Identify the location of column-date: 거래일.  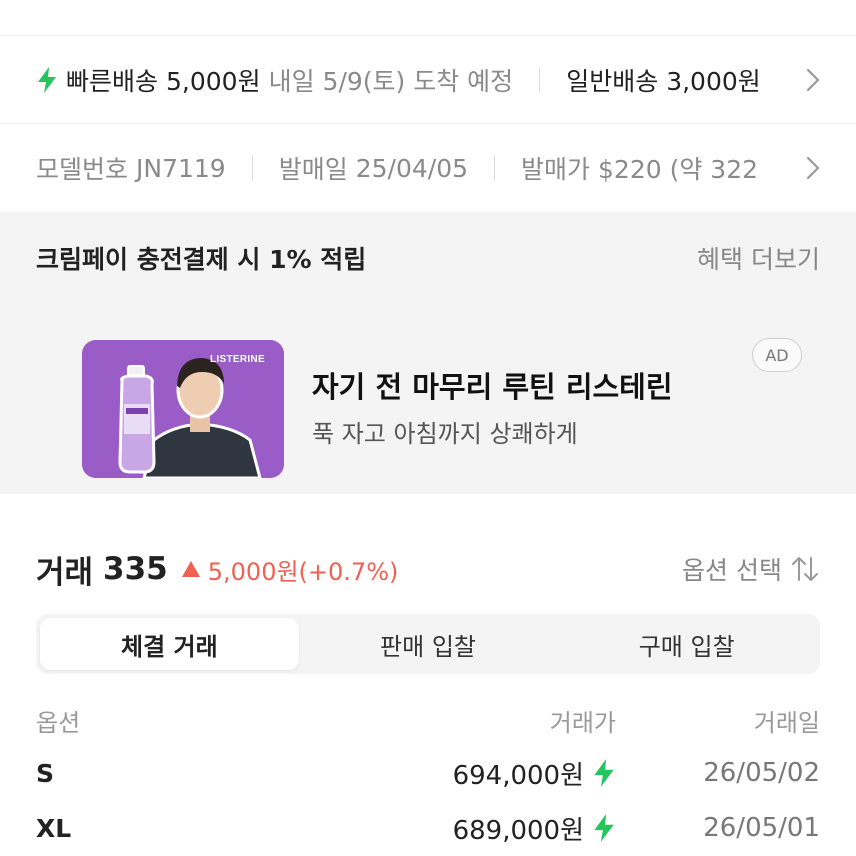
(786, 722).